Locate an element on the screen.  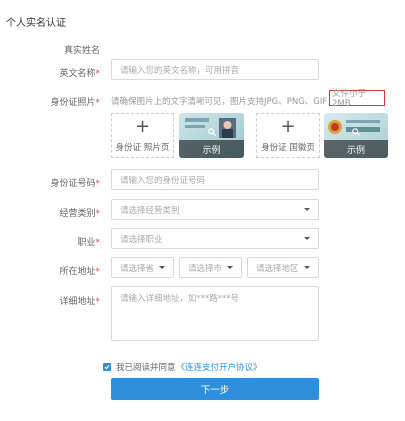
id-front-upload: + 身份证 照片页 is located at coordinates (142, 135).